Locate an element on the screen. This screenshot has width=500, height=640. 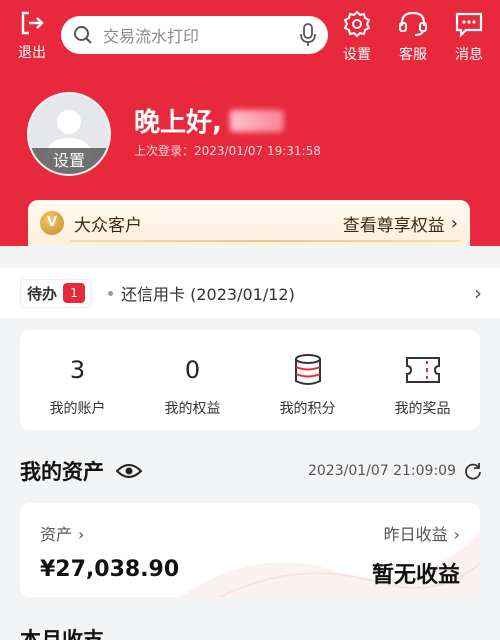
gear-icon is located at coordinates (357, 24).